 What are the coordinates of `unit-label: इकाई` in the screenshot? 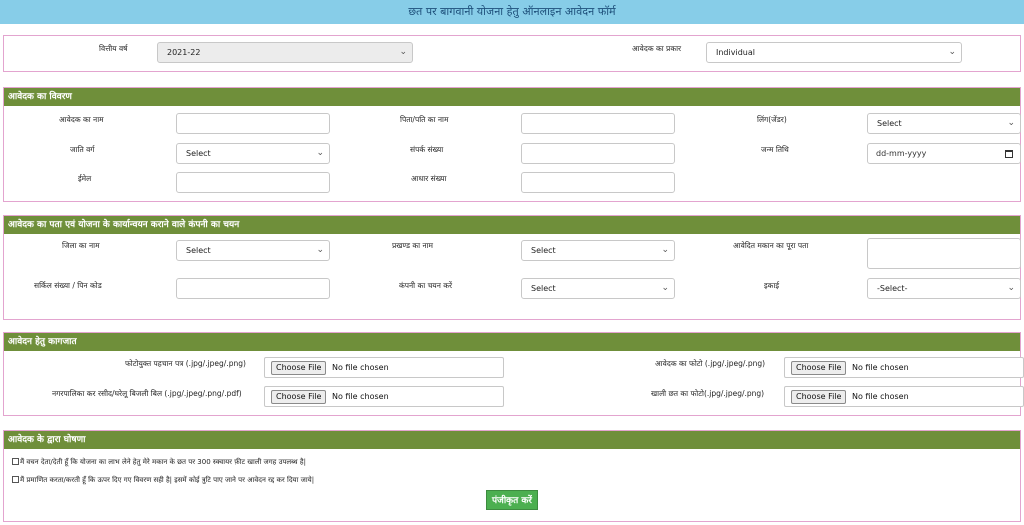 It's located at (772, 285).